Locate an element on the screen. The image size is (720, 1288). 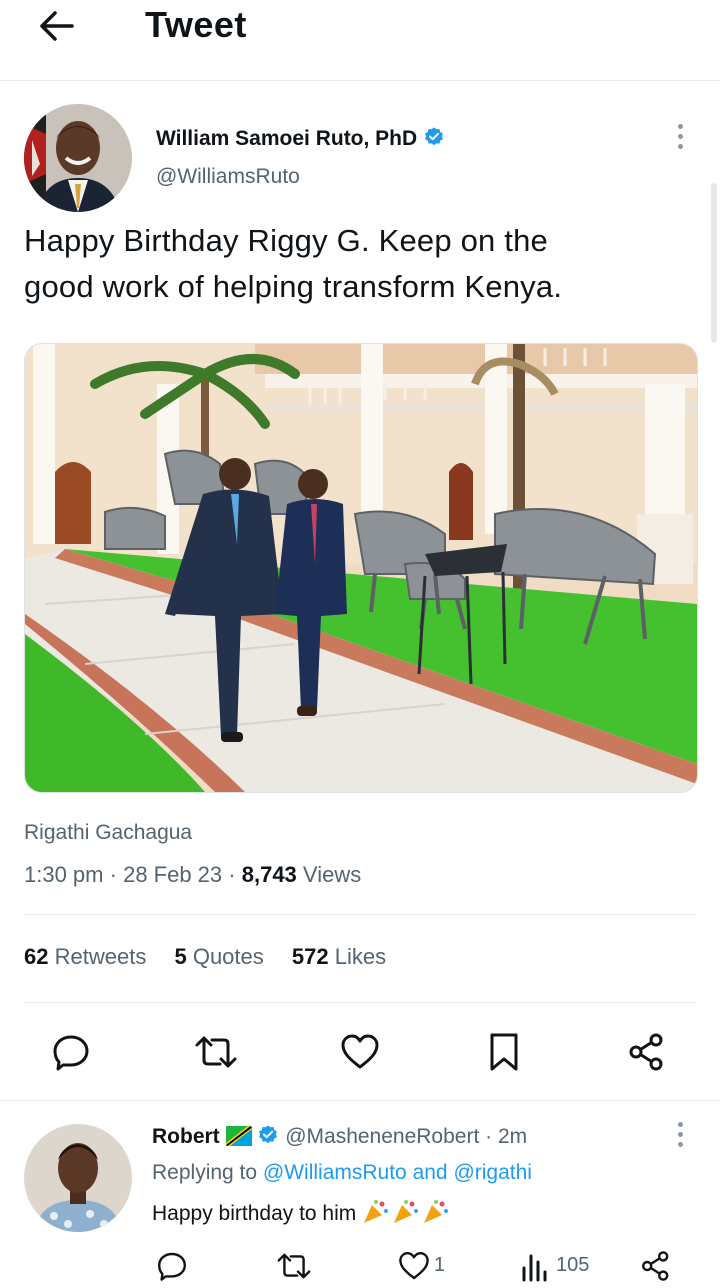
party-popper-icon is located at coordinates (406, 1211).